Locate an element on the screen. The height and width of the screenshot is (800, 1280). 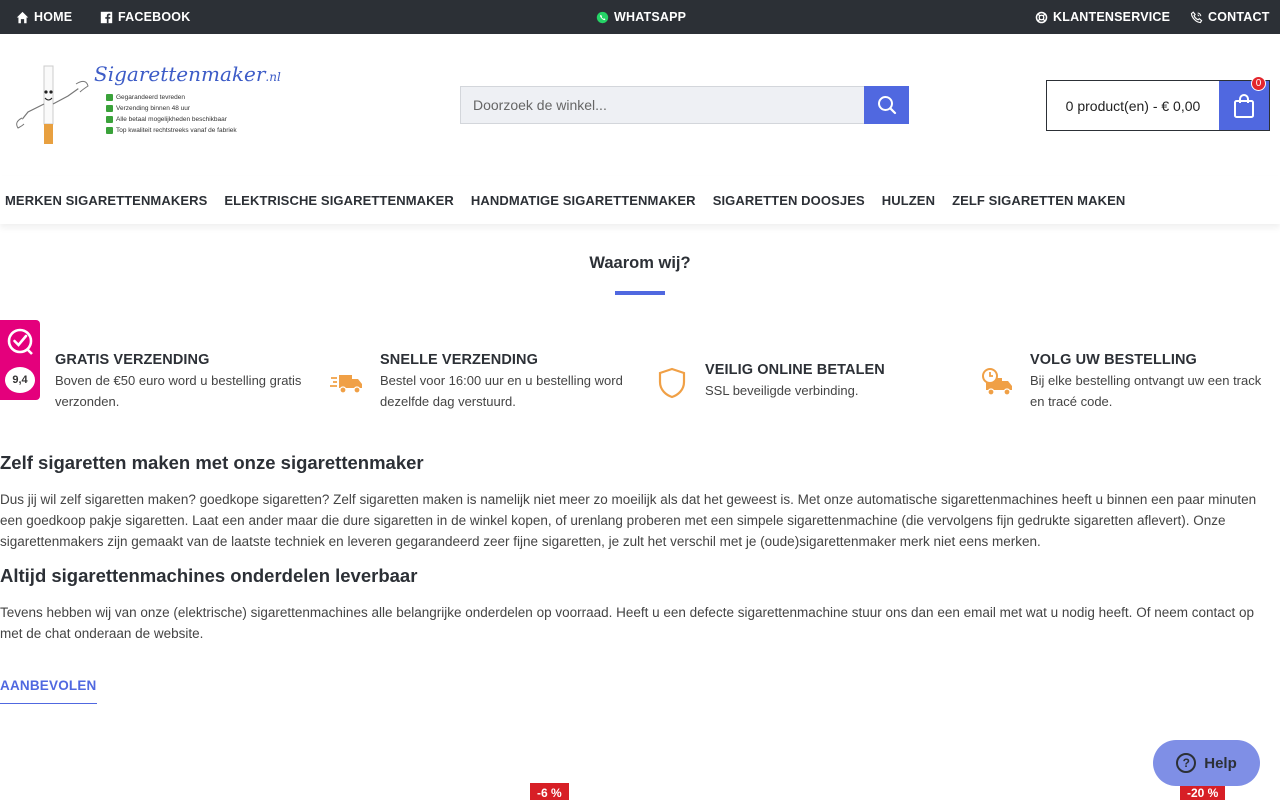
contact-link: CONTACT is located at coordinates (1229, 17).